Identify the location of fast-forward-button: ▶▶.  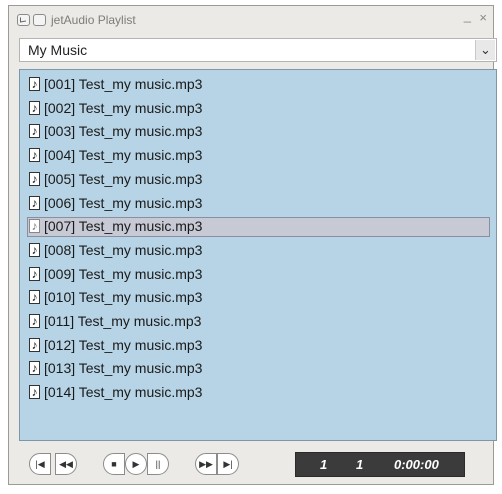
(206, 464).